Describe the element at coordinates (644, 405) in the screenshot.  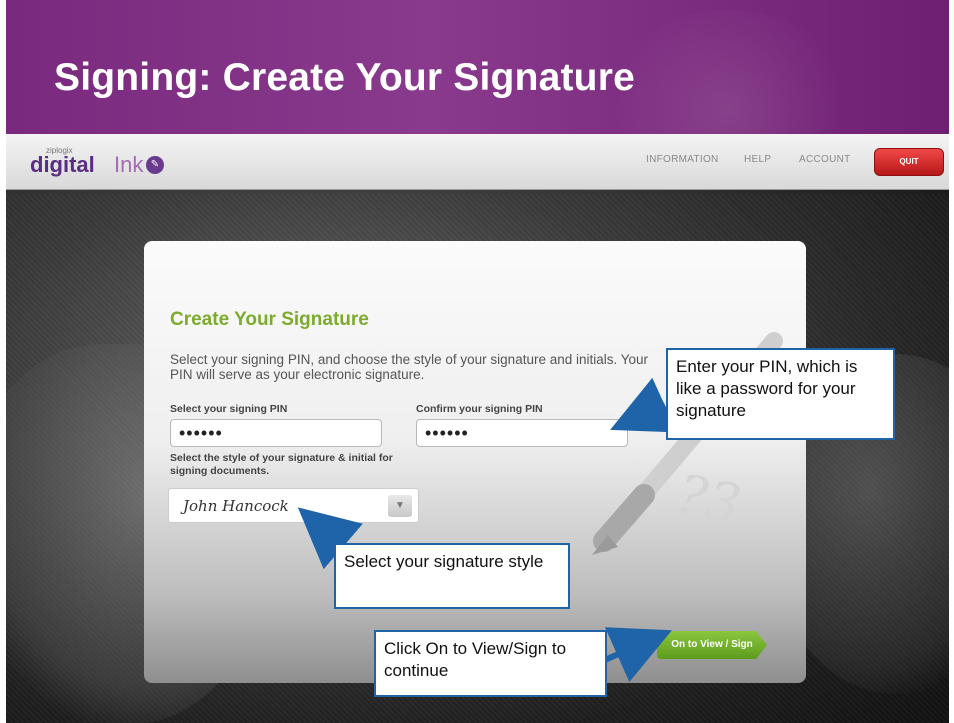
I see `pin-callout-arrow` at that location.